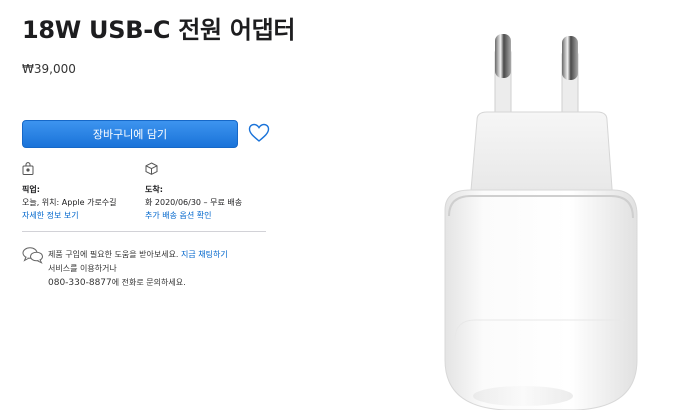 This screenshot has height=415, width=680. I want to click on delivery-options-link: 추가 배송 옵션 확인, so click(193, 215).